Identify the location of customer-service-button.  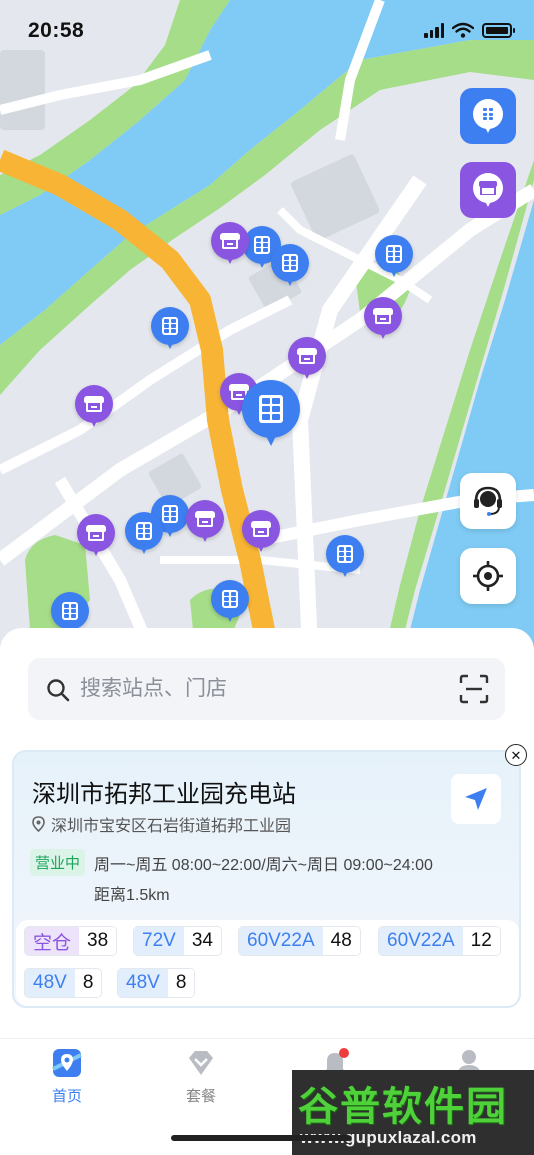
(488, 501).